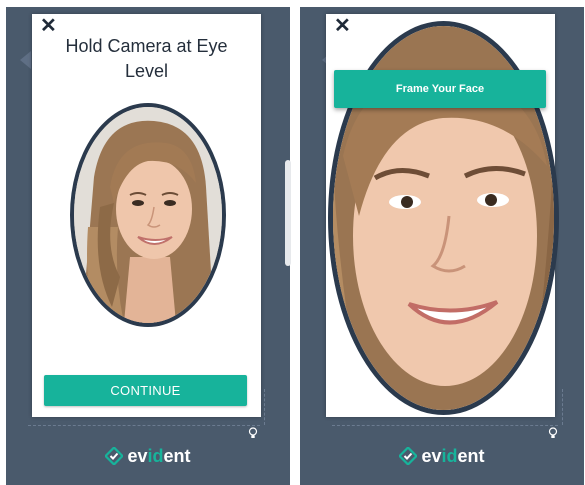 Image resolution: width=585 pixels, height=485 pixels. What do you see at coordinates (25, 60) in the screenshot?
I see `background-back-icon` at bounding box center [25, 60].